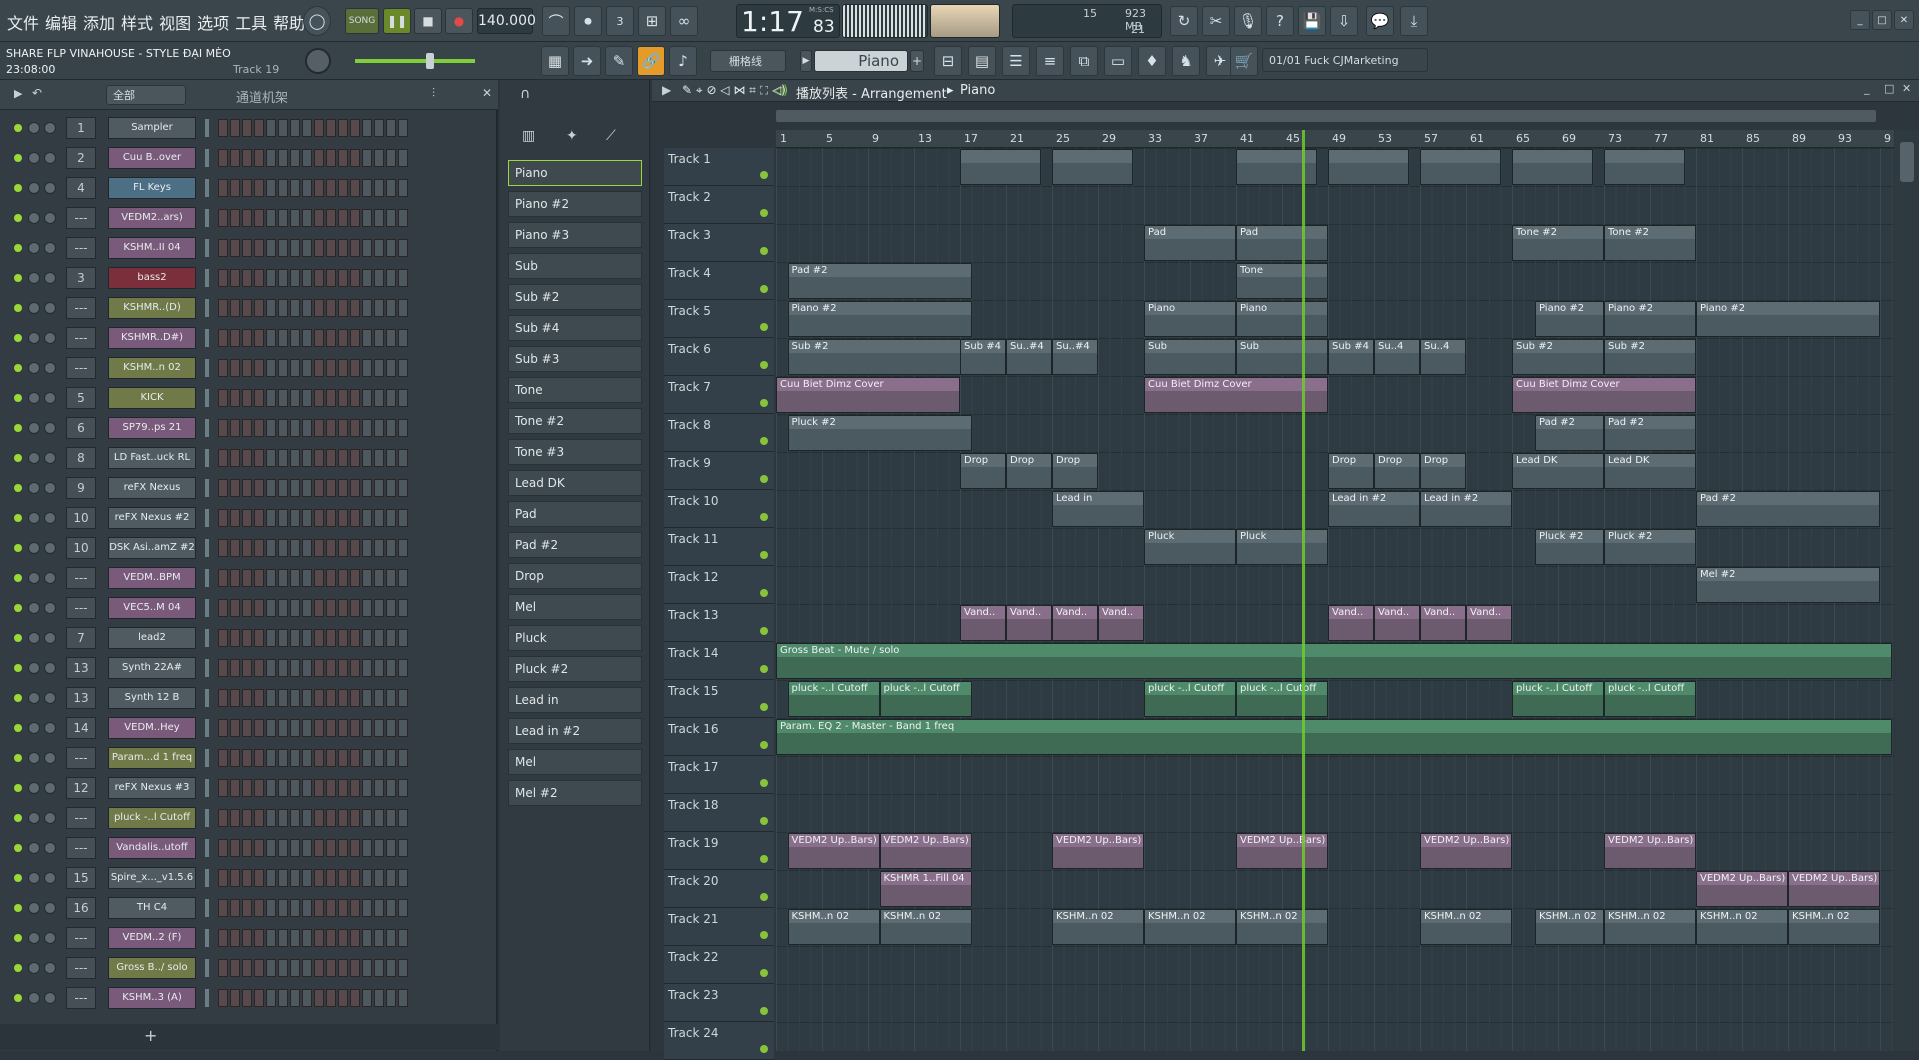  I want to click on picker-pattern-item: Pluck, so click(575, 638).